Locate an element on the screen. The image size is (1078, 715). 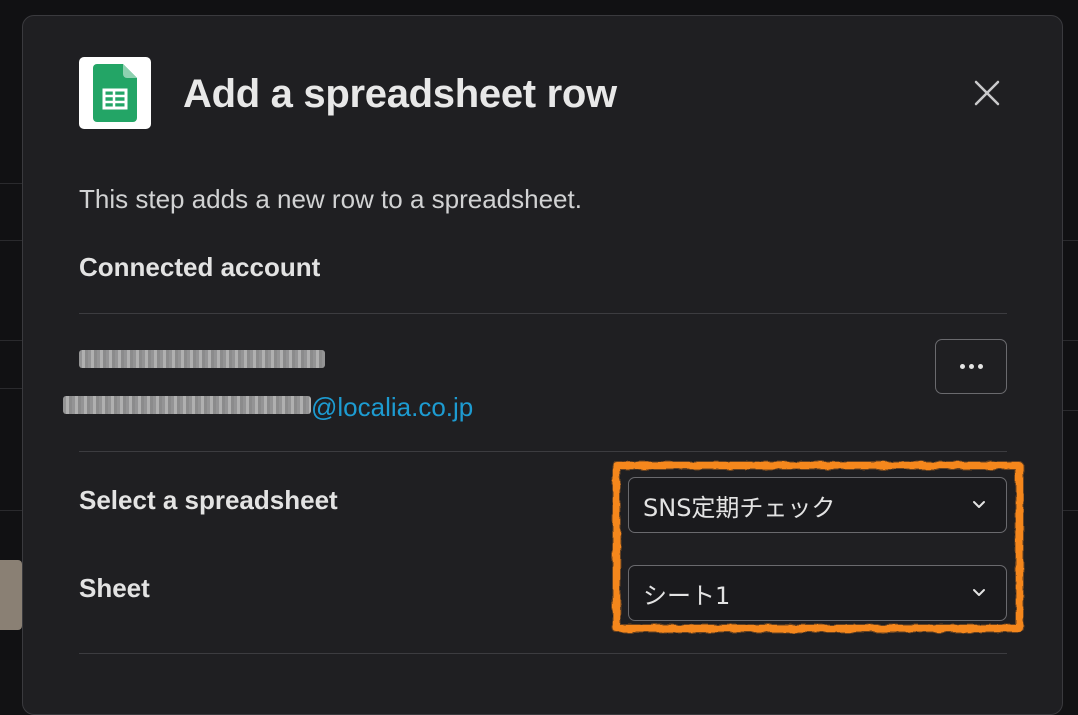
close-icon is located at coordinates (987, 93).